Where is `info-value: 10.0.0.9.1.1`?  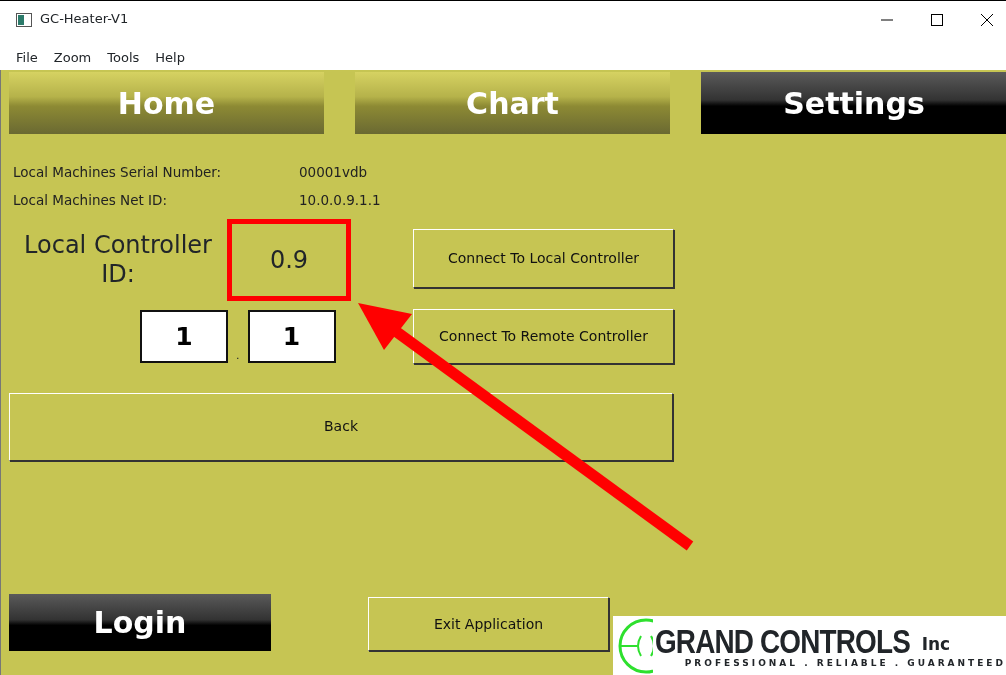 info-value: 10.0.0.9.1.1 is located at coordinates (340, 201).